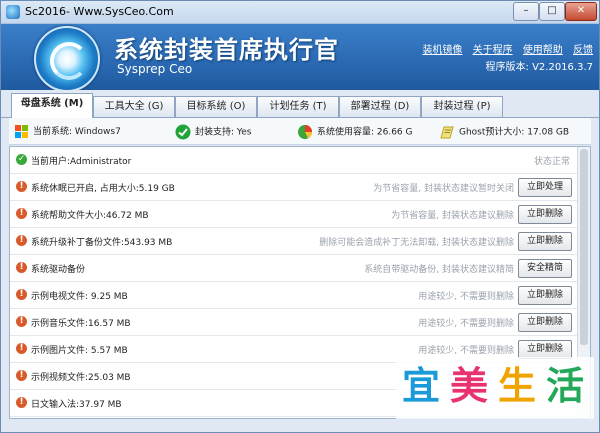 The height and width of the screenshot is (433, 600). I want to click on item-action-button: 立即处理, so click(545, 187).